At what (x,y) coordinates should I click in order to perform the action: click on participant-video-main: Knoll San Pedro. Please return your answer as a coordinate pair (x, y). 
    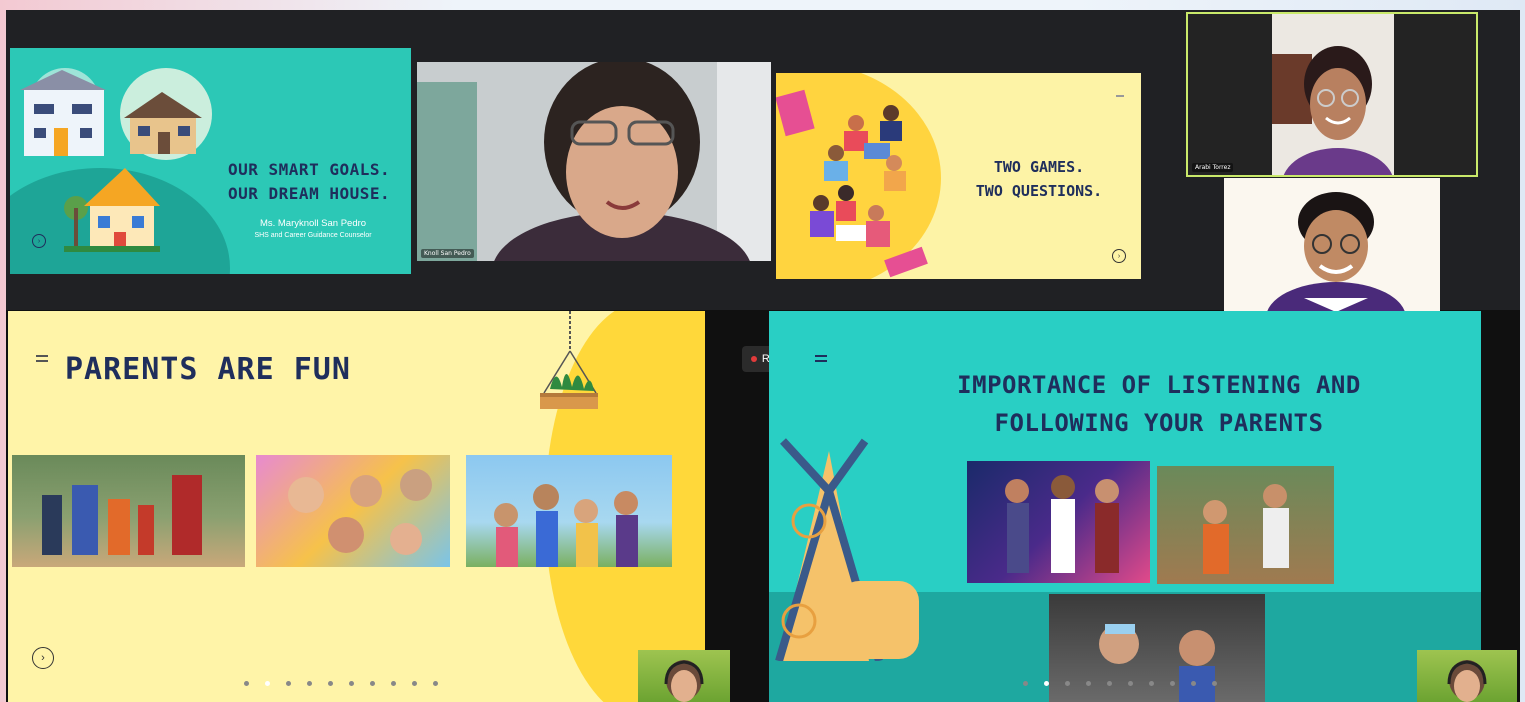
    Looking at the image, I should click on (594, 161).